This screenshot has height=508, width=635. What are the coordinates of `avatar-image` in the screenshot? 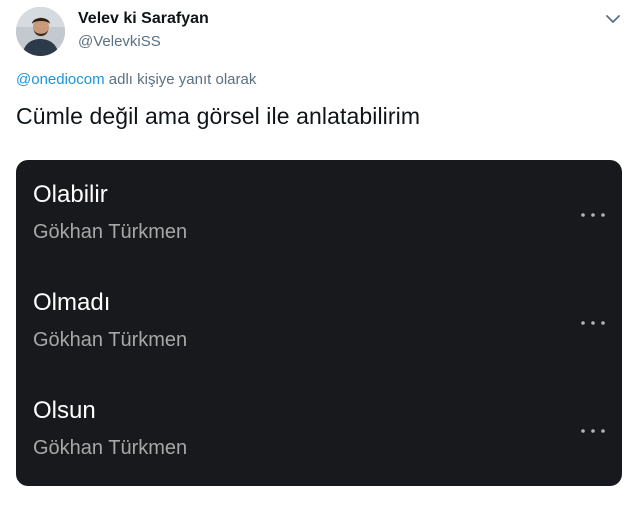 It's located at (40, 31).